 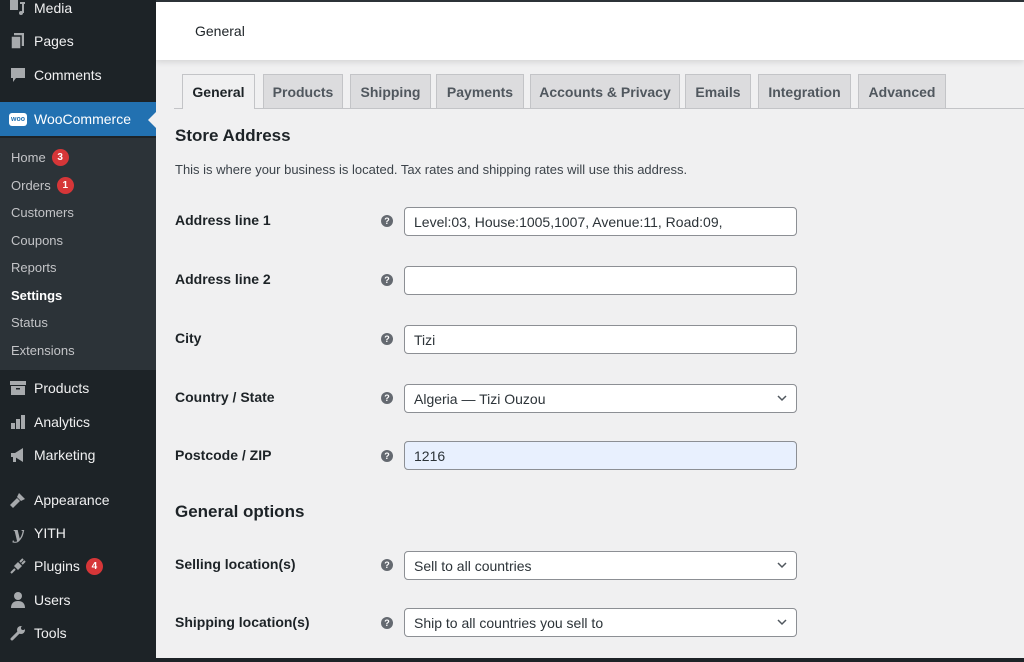 I want to click on selling-locations-value: Sell to all countries, so click(x=473, y=565).